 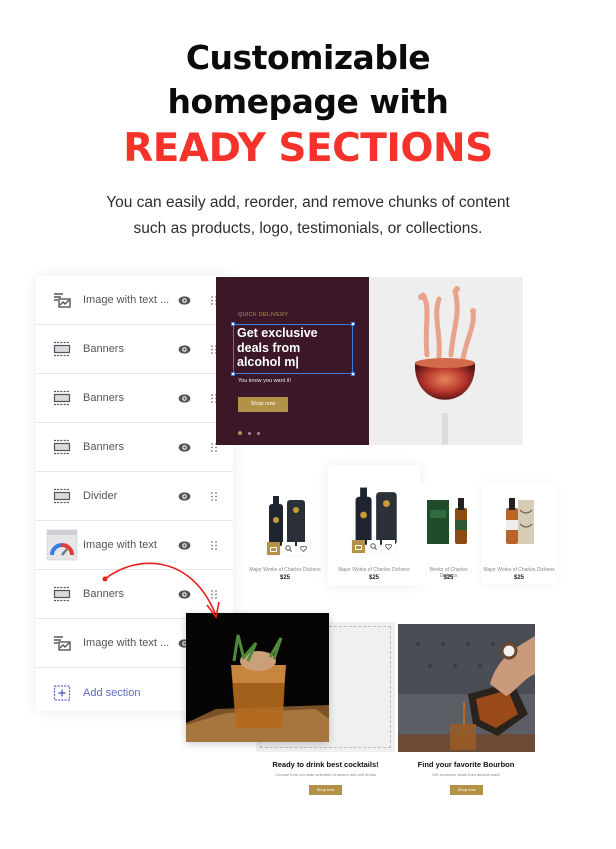 I want to click on collection-title: Find your favorite Bourbon, so click(x=466, y=764).